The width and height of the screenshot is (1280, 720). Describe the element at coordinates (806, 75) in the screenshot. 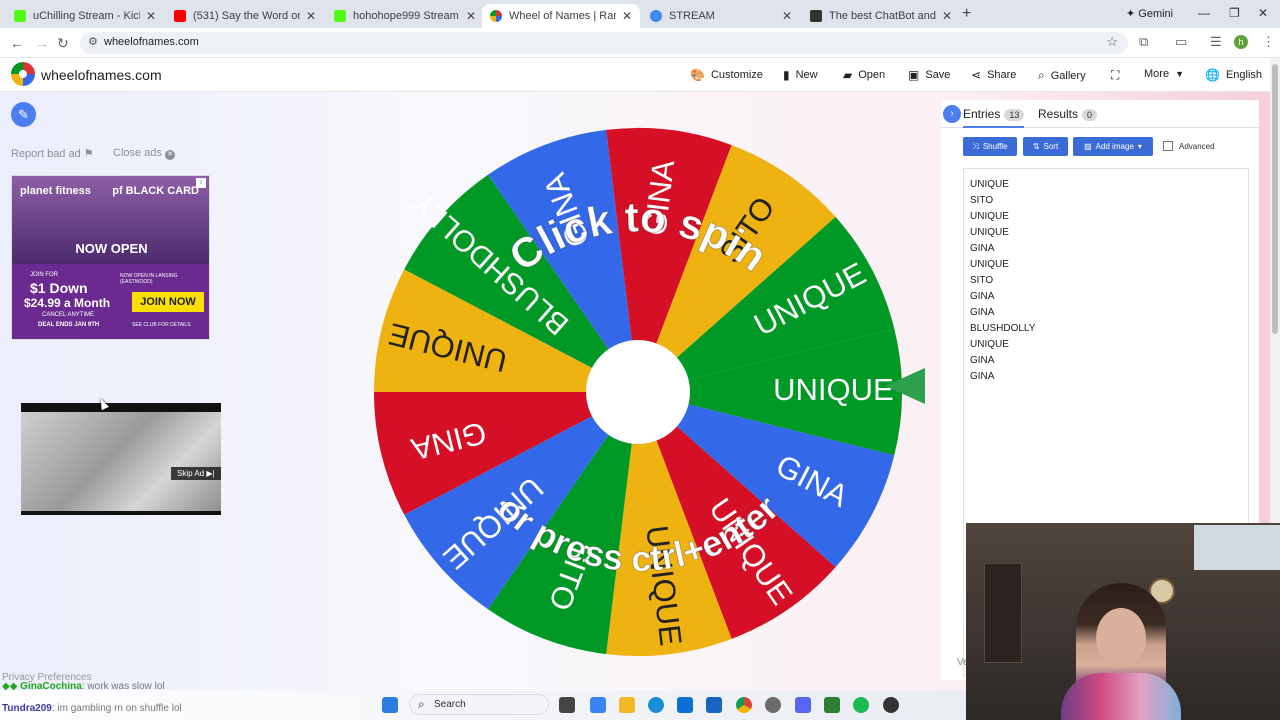

I see `menu-label: New` at that location.